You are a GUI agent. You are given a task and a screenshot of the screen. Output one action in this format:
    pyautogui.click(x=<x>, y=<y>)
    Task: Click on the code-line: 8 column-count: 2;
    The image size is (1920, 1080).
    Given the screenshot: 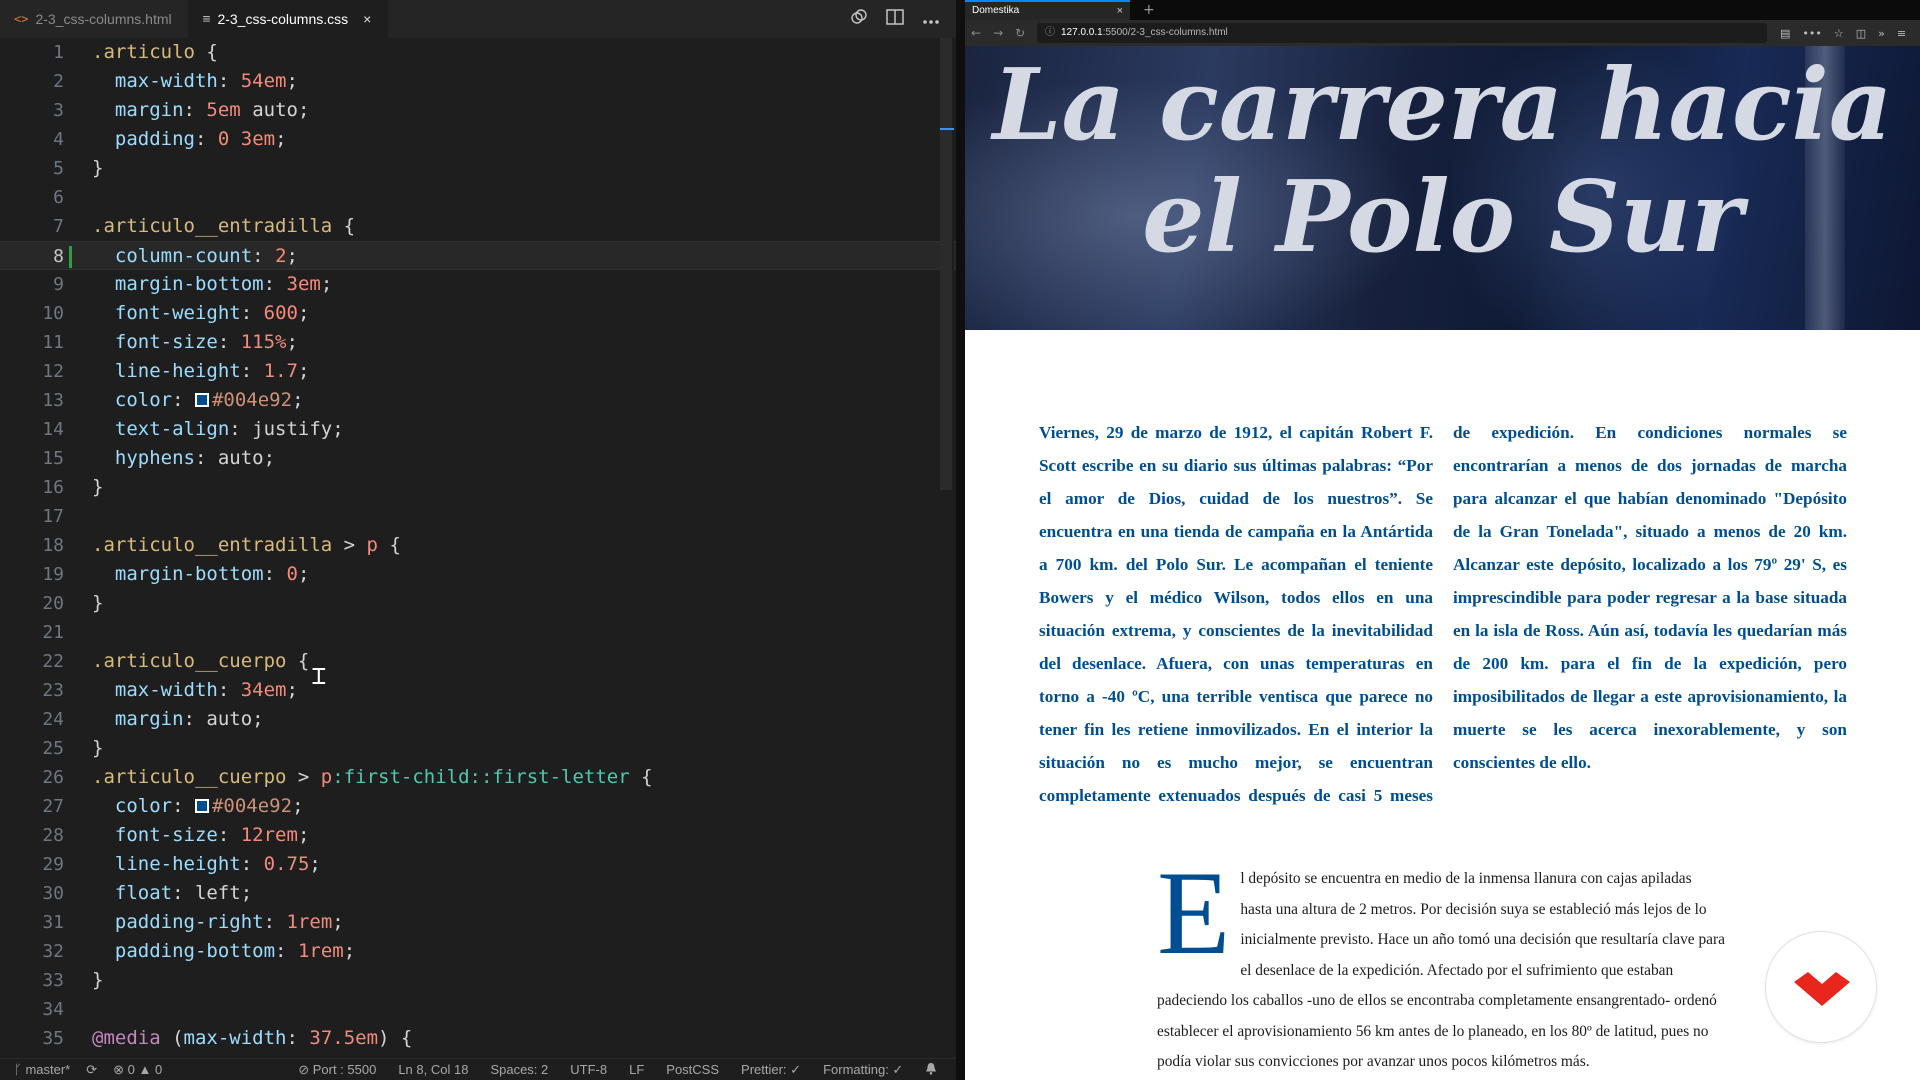 What is the action you would take?
    pyautogui.click(x=478, y=255)
    